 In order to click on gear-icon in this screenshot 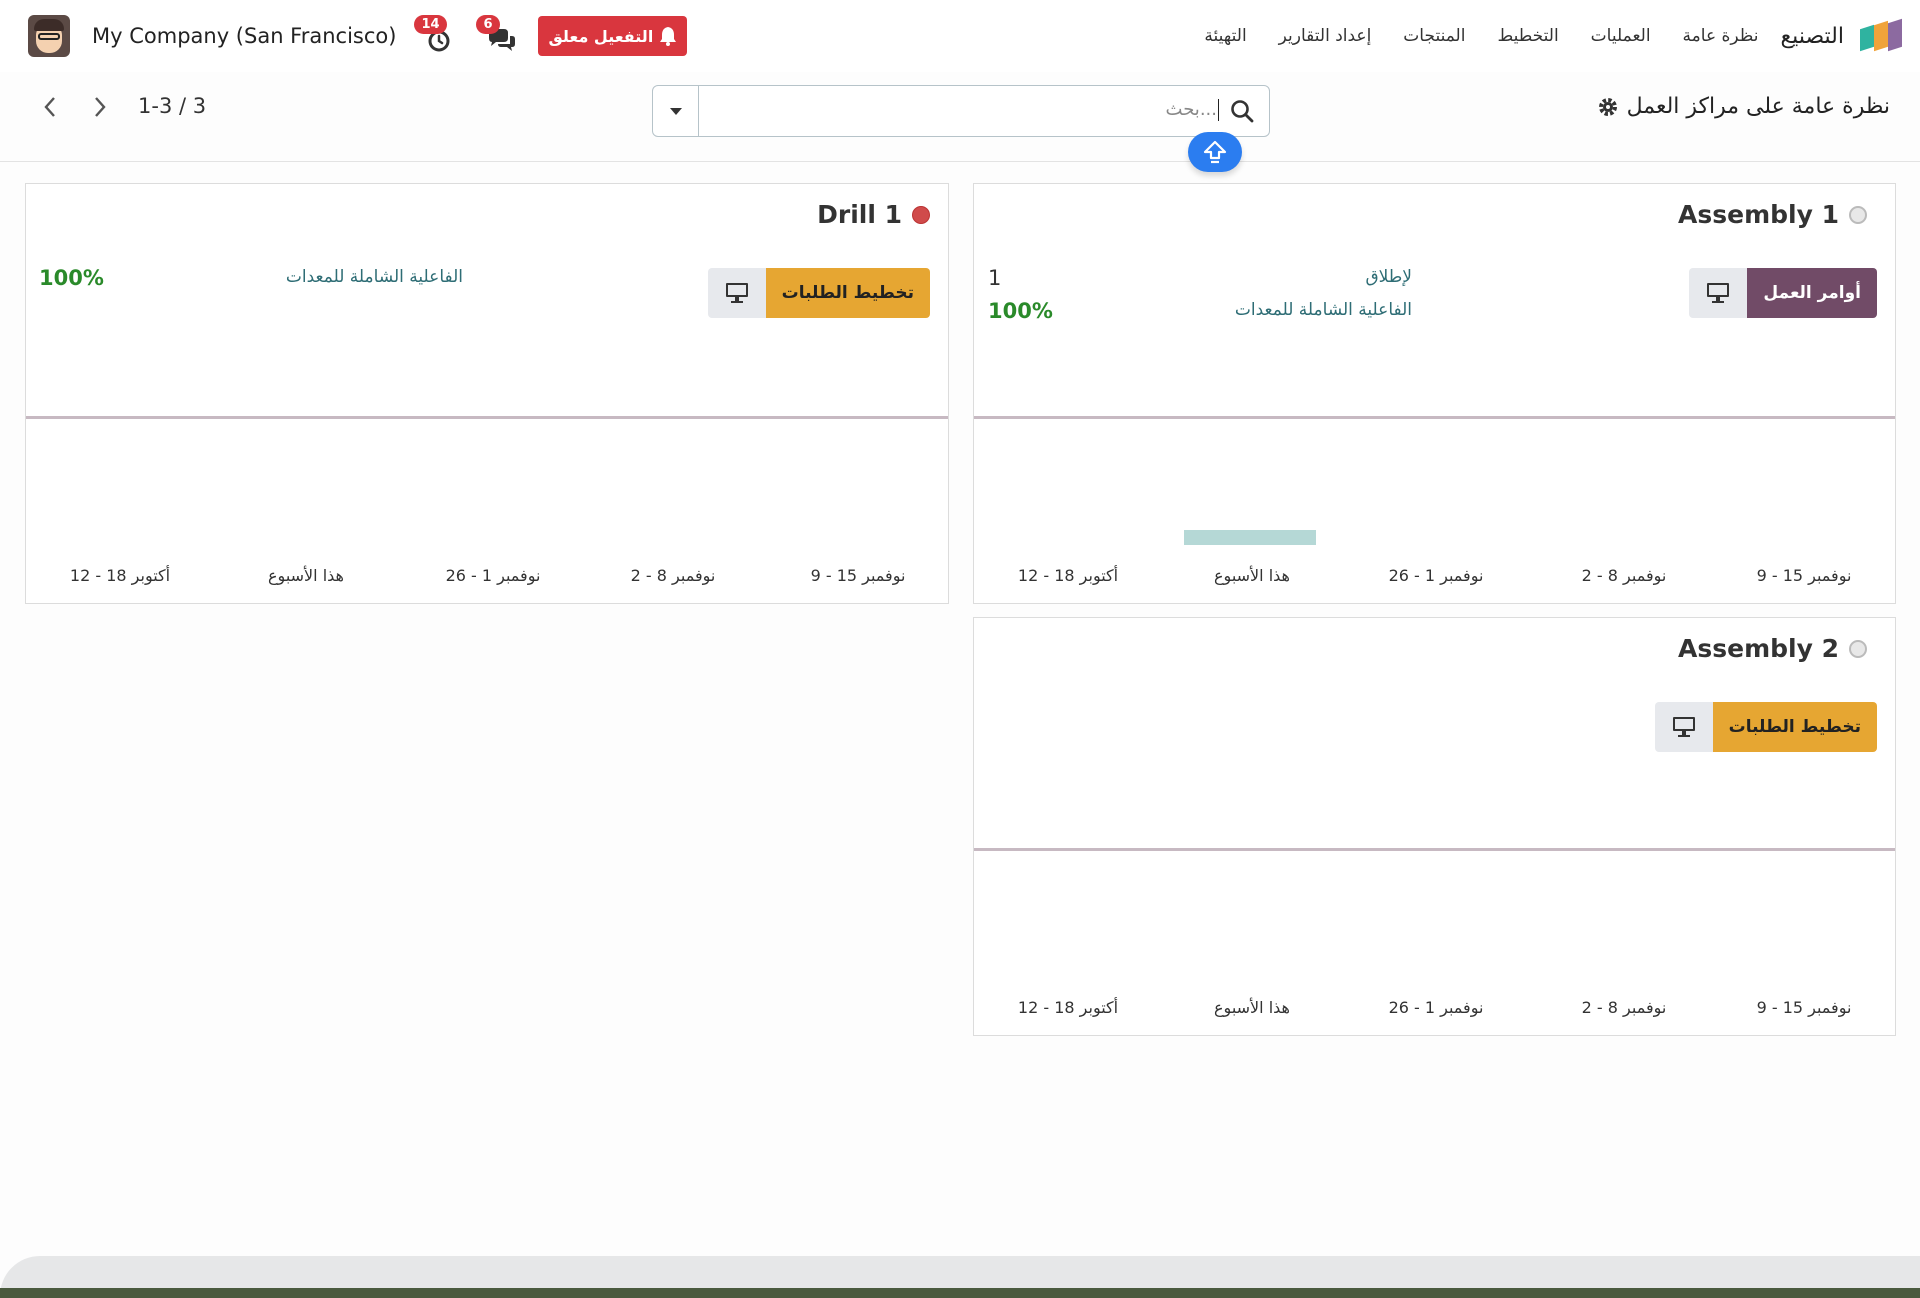, I will do `click(1608, 107)`.